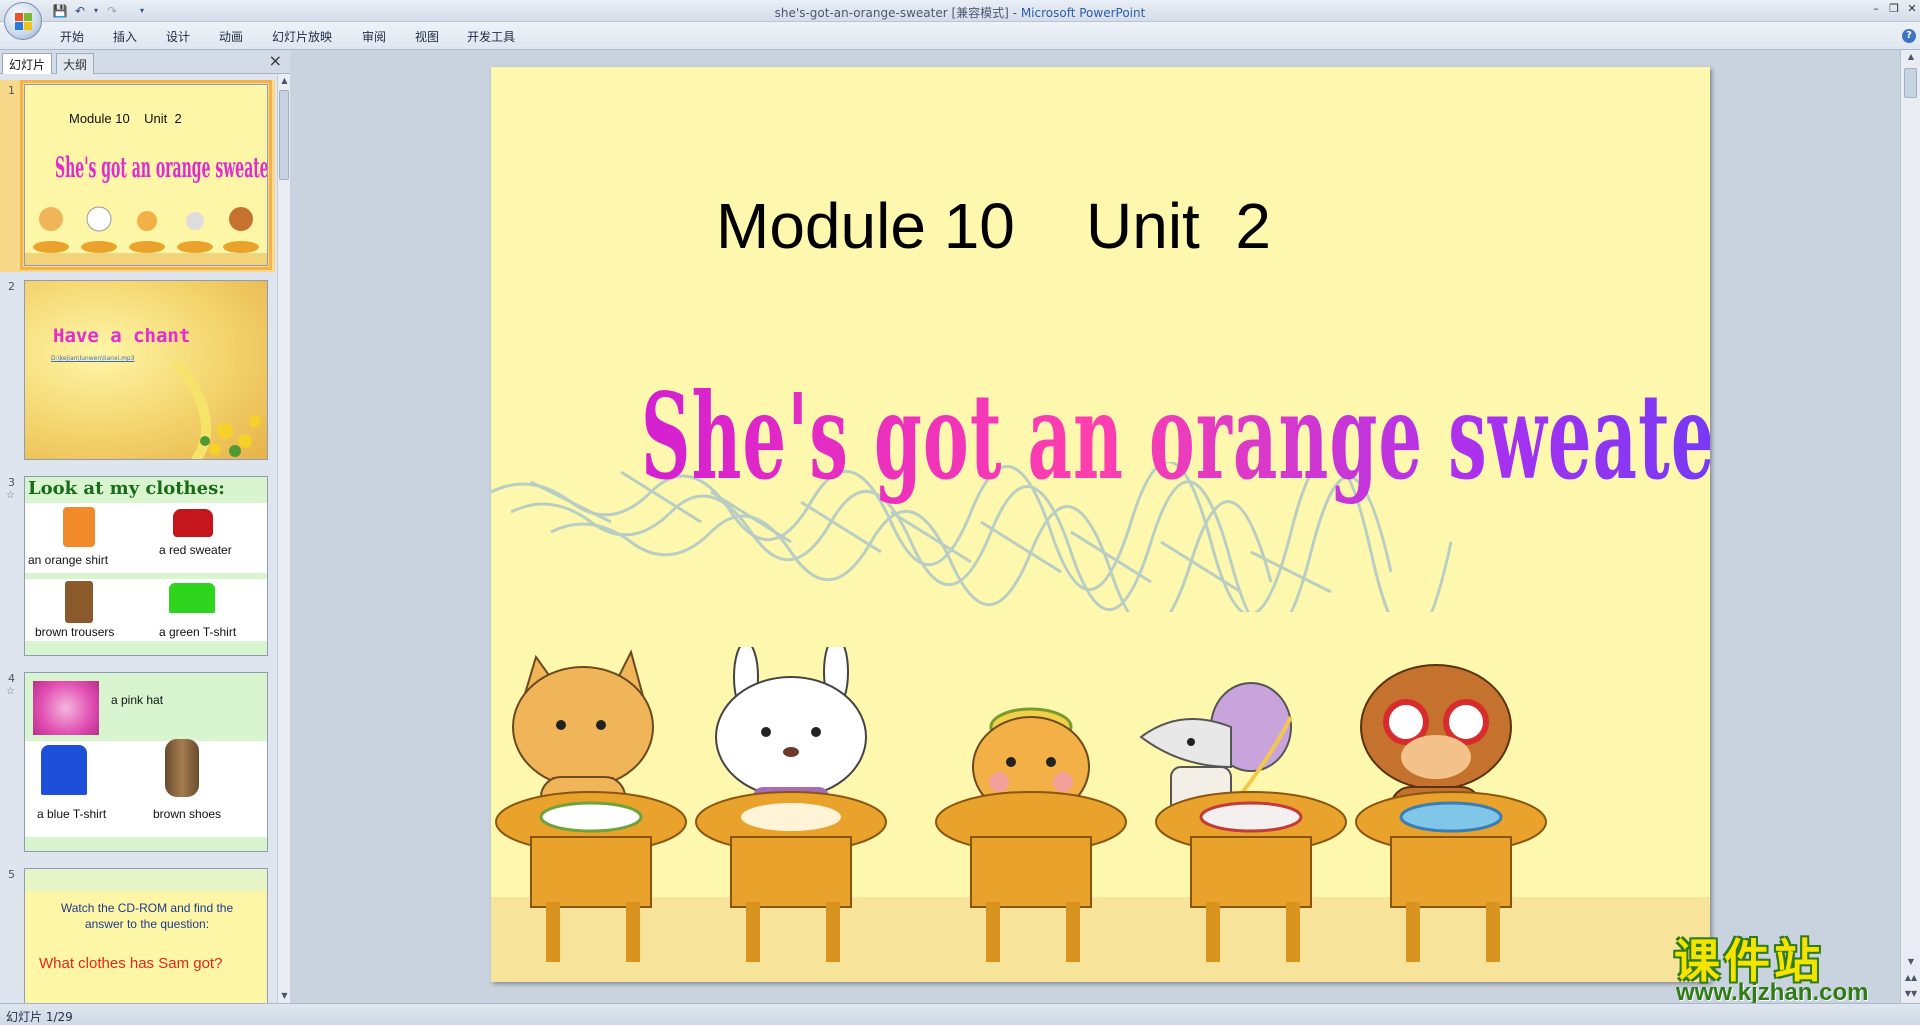 This screenshot has width=1920, height=1025. Describe the element at coordinates (126, 488) in the screenshot. I see `thumb-title-text: Look at my clothes:` at that location.